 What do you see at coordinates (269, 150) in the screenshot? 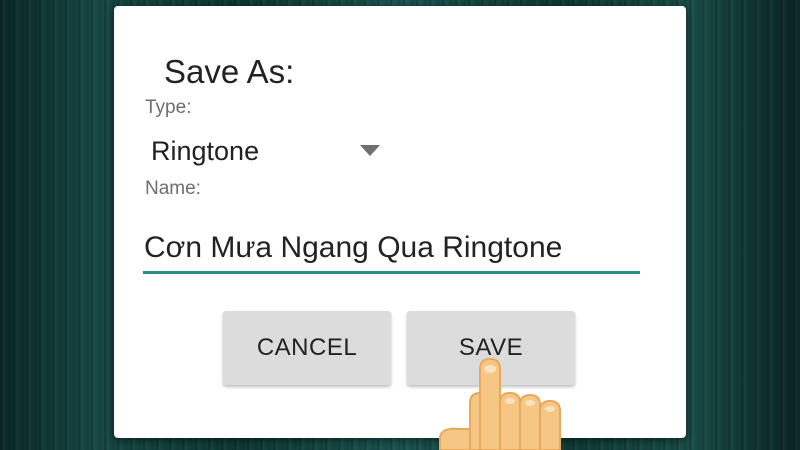
I see `type-dropdown: Ringtone` at bounding box center [269, 150].